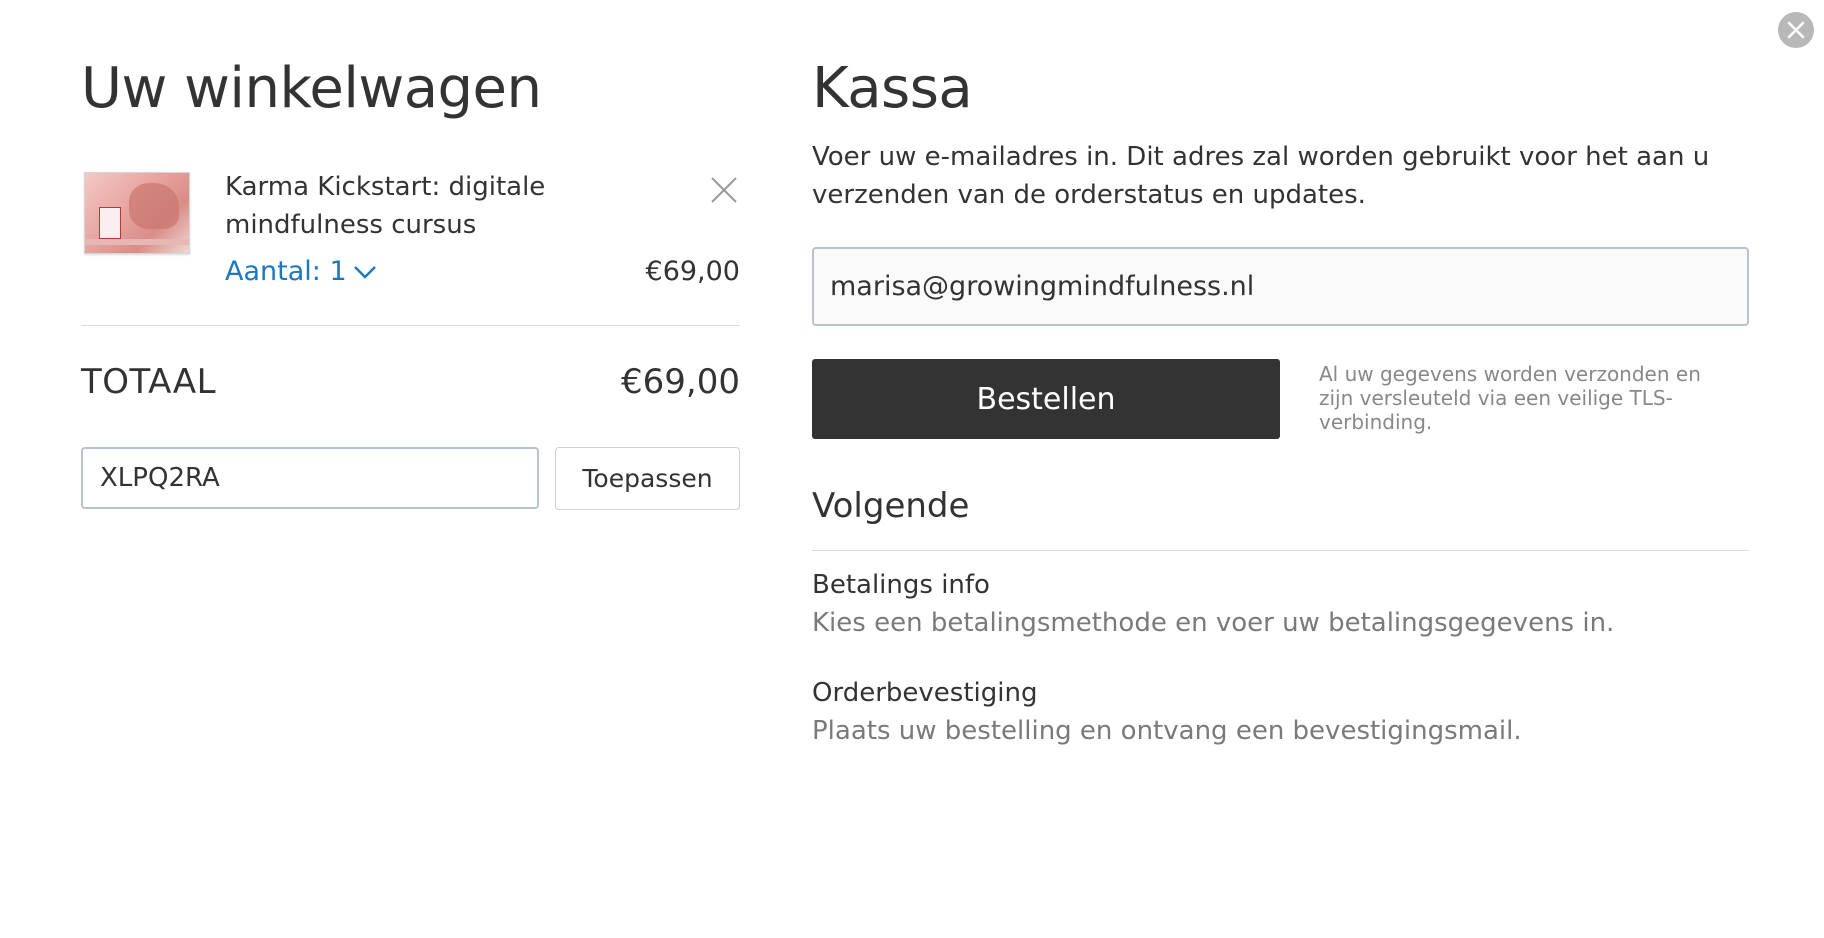 This screenshot has width=1824, height=938. I want to click on remove-item-icon, so click(724, 190).